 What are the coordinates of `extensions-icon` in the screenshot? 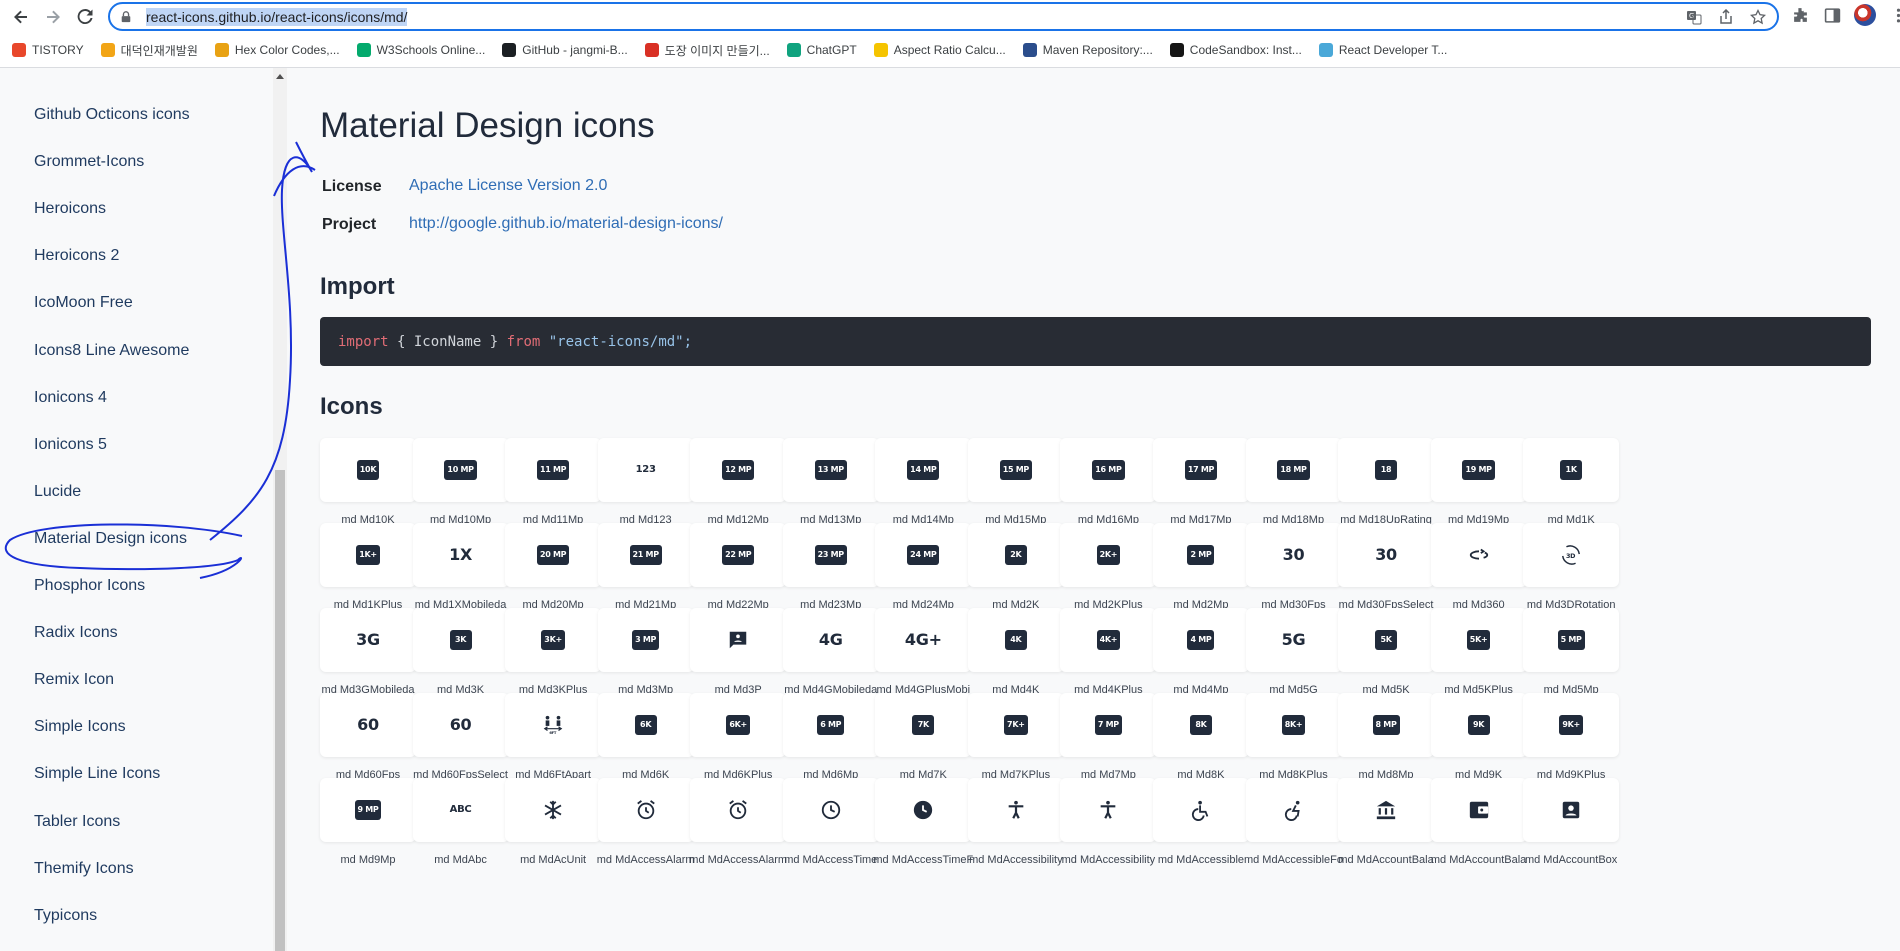 It's located at (1800, 15).